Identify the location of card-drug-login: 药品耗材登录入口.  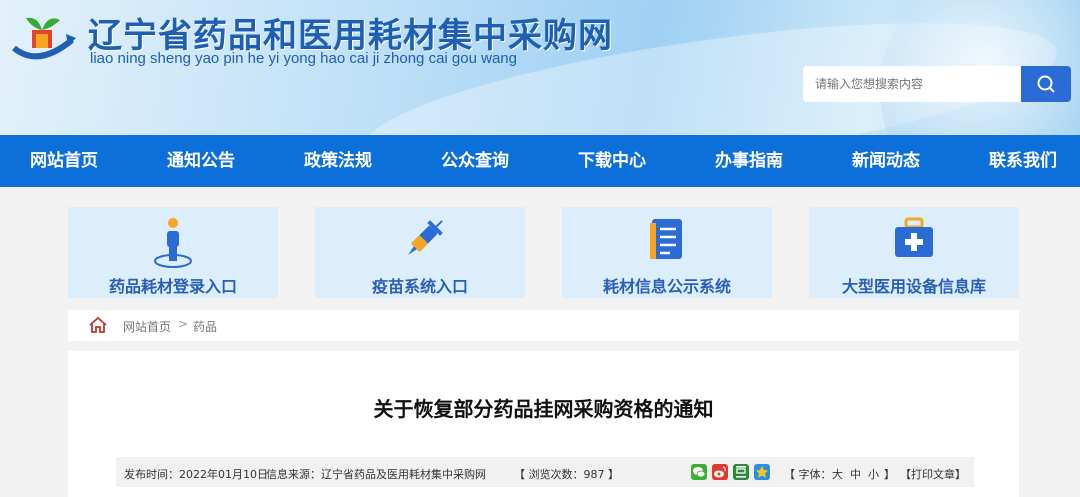
(173, 252).